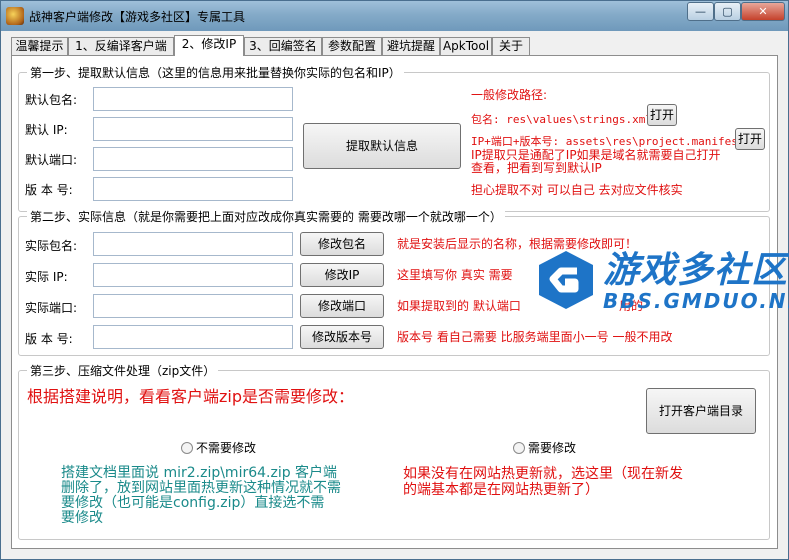 The image size is (789, 560). What do you see at coordinates (352, 46) in the screenshot?
I see `tab-params: 参数配置` at bounding box center [352, 46].